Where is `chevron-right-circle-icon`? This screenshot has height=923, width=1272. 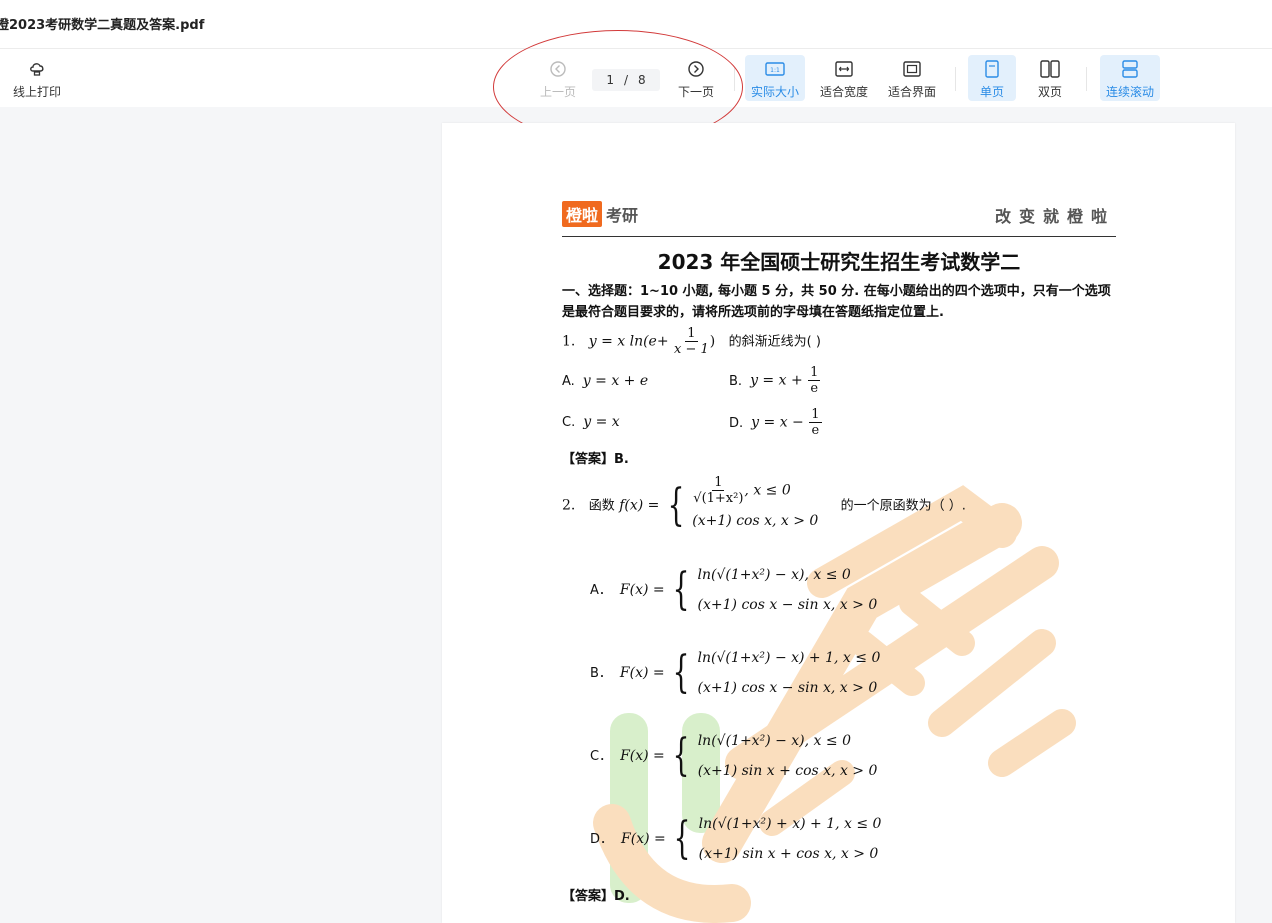 chevron-right-circle-icon is located at coordinates (696, 69).